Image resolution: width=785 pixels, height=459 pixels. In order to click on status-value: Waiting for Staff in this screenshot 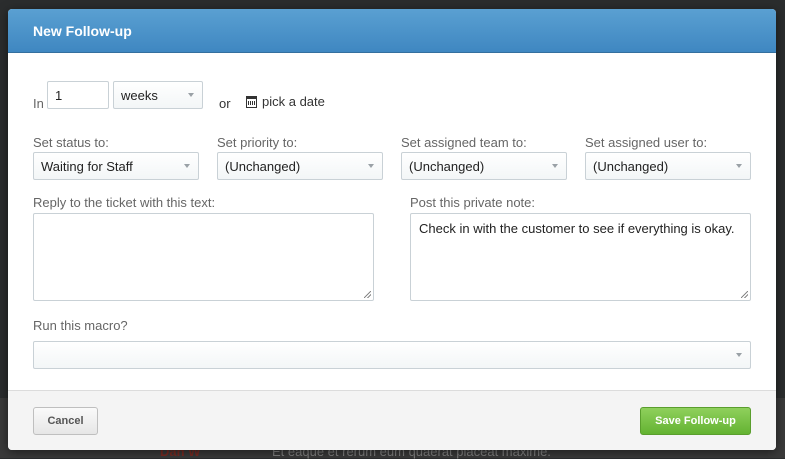, I will do `click(87, 166)`.